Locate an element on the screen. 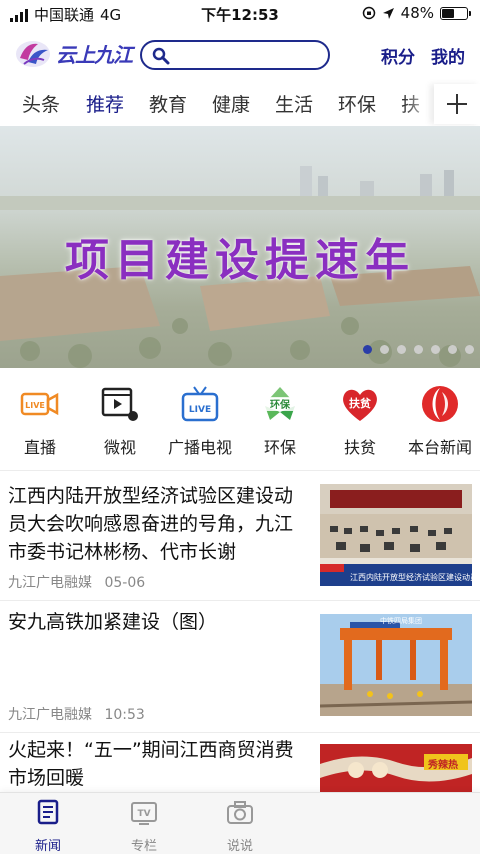  carousel-dots is located at coordinates (418, 349).